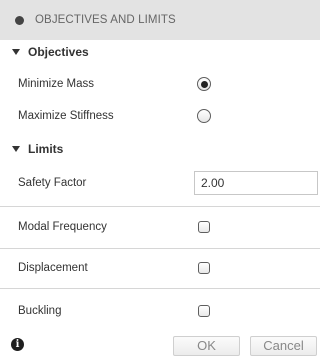 The height and width of the screenshot is (356, 320). What do you see at coordinates (204, 268) in the screenshot?
I see `displacement-checkbox` at bounding box center [204, 268].